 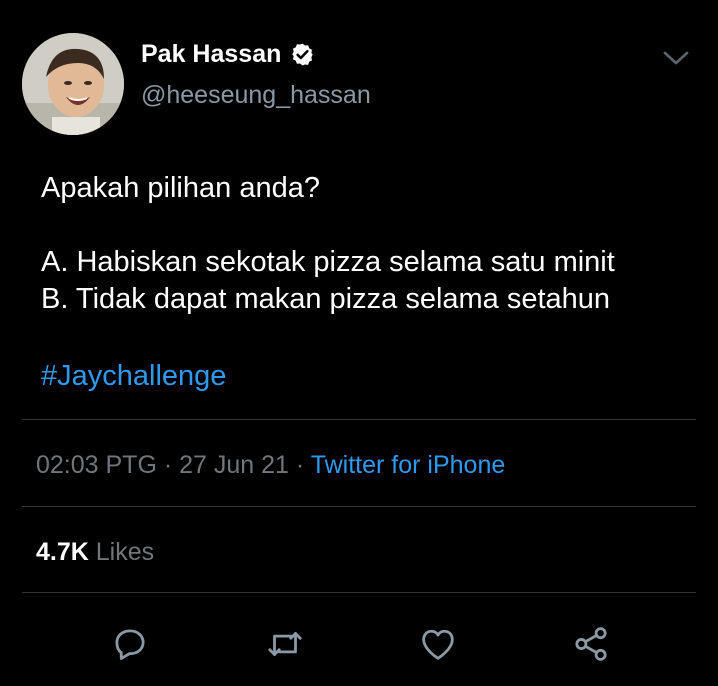 What do you see at coordinates (211, 54) in the screenshot?
I see `author-name-text: Pak Hassan` at bounding box center [211, 54].